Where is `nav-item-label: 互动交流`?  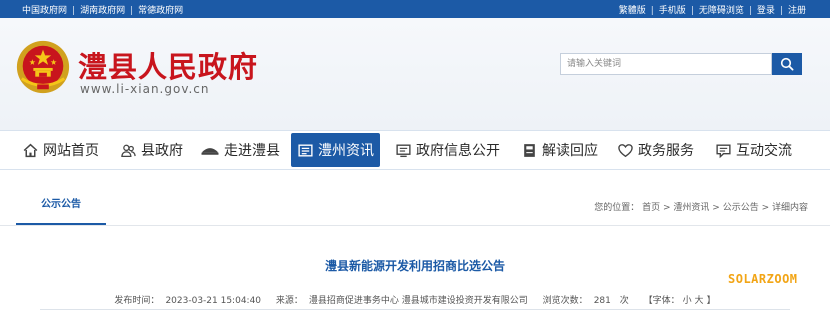
nav-item-label: 互动交流 is located at coordinates (764, 151).